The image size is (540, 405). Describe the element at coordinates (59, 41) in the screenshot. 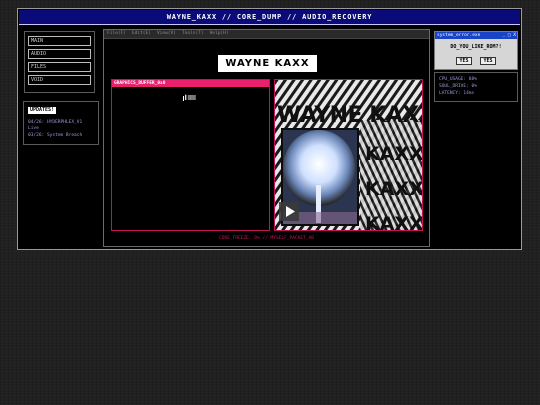

I see `sidebar-item-main: MAIN` at that location.